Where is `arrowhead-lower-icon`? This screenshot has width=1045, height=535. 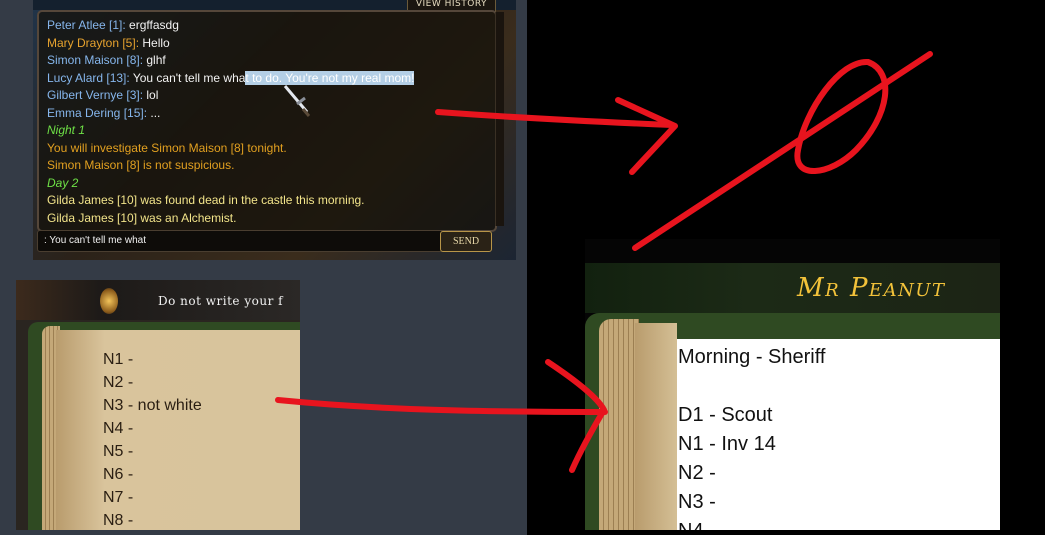 arrowhead-lower-icon is located at coordinates (576, 416).